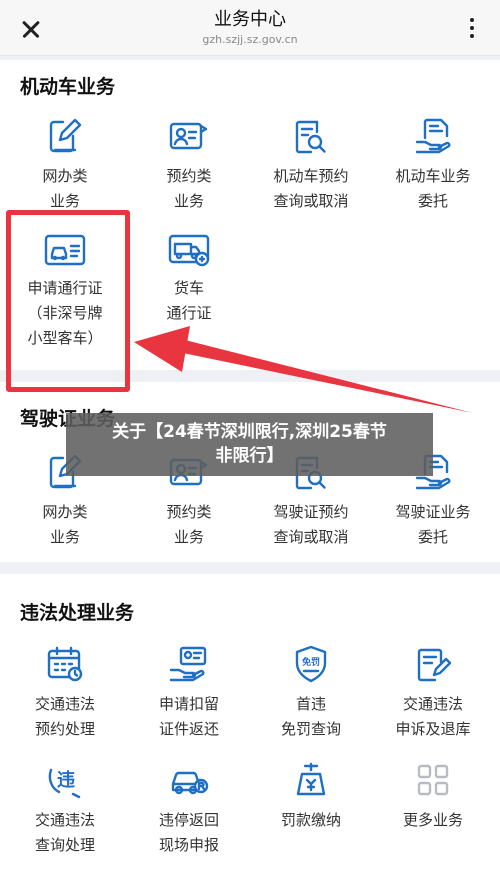 The width and height of the screenshot is (500, 890). Describe the element at coordinates (65, 135) in the screenshot. I see `edit-doc-icon` at that location.